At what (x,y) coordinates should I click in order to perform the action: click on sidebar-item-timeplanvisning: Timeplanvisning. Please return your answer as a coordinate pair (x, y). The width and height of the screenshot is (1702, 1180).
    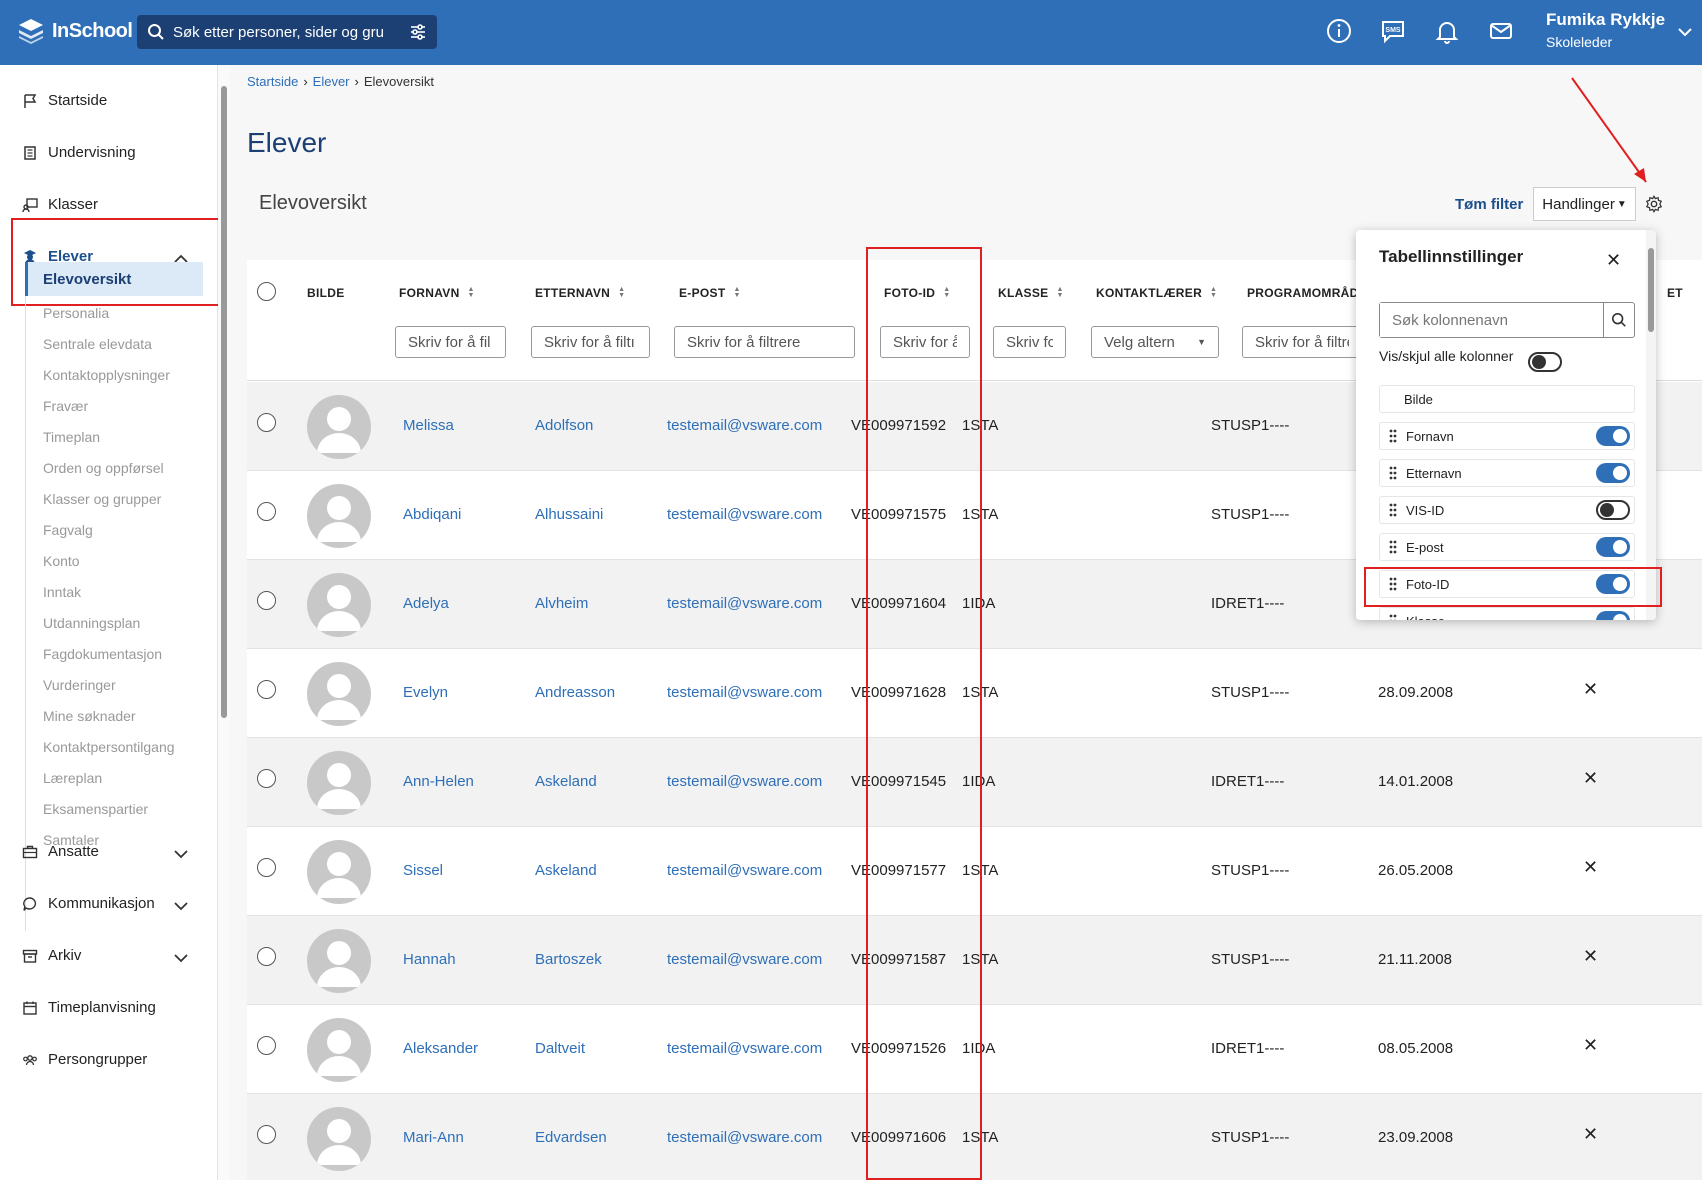
    Looking at the image, I should click on (89, 1007).